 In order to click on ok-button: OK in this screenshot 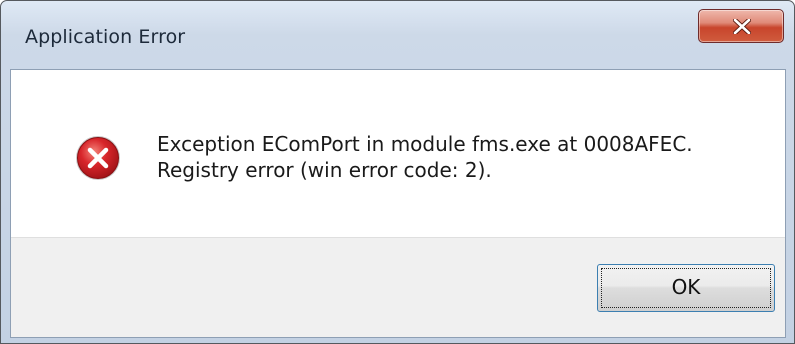, I will do `click(686, 288)`.